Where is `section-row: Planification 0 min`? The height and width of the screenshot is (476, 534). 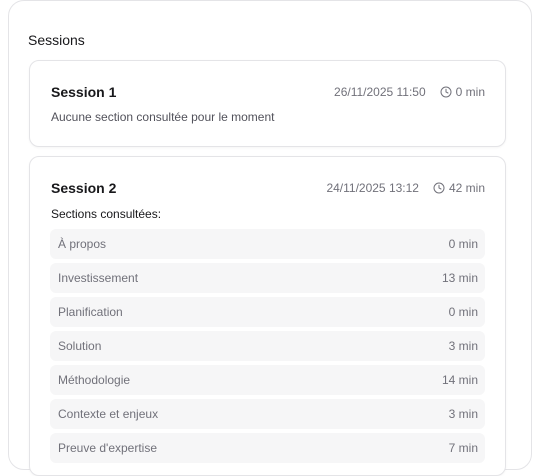 section-row: Planification 0 min is located at coordinates (267, 312).